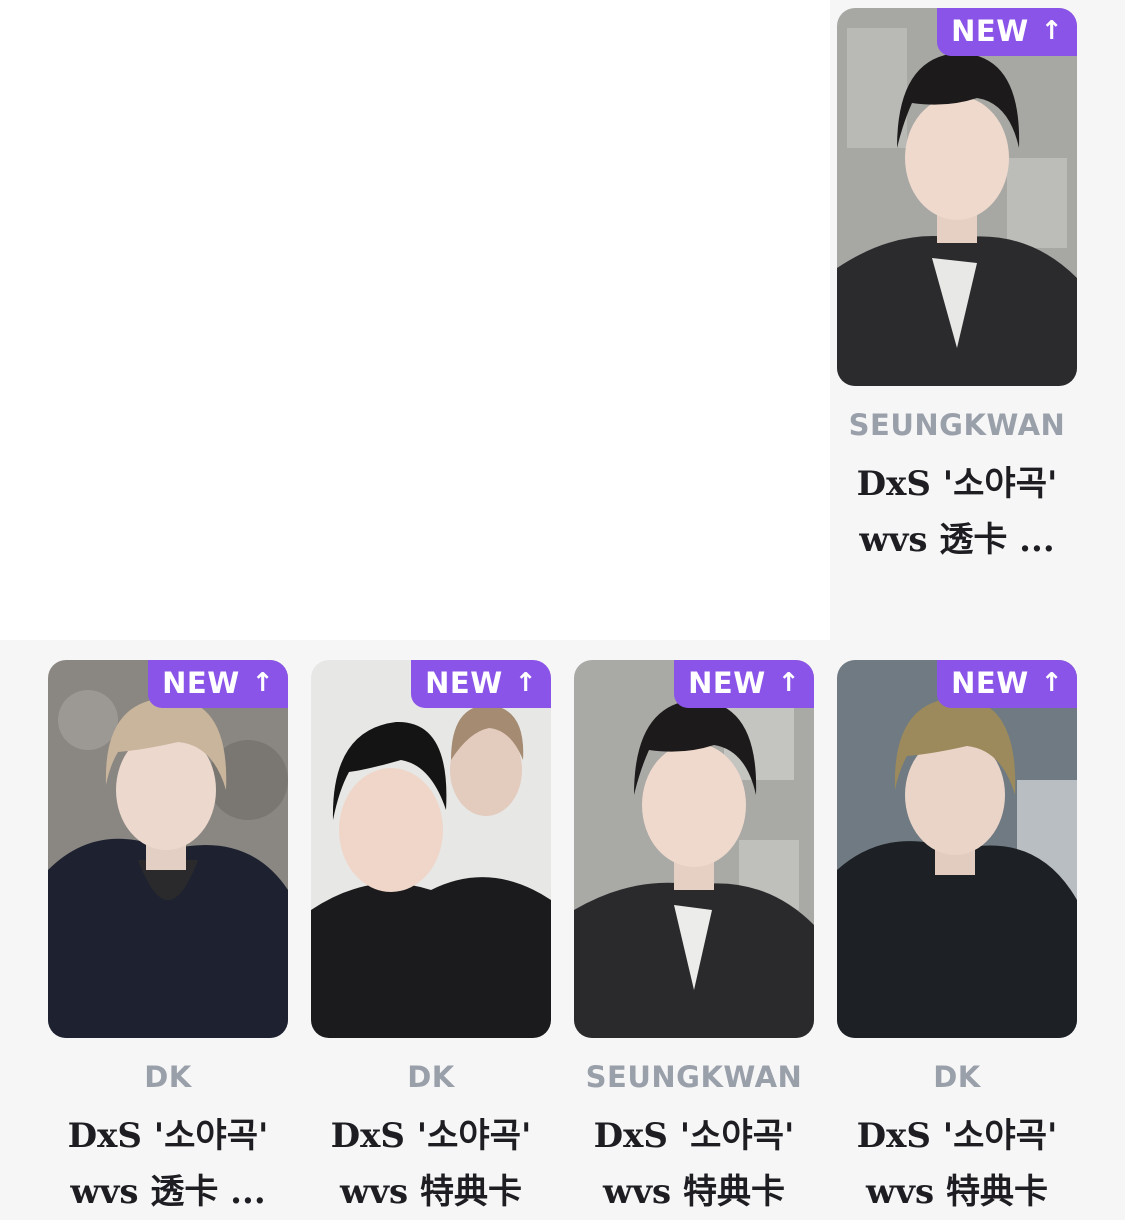 The width and height of the screenshot is (1125, 1220). I want to click on photocard-item: NEW ↑ SEUNGKWAN DxS '소야곡' wvs 特典卡, so click(694, 940).